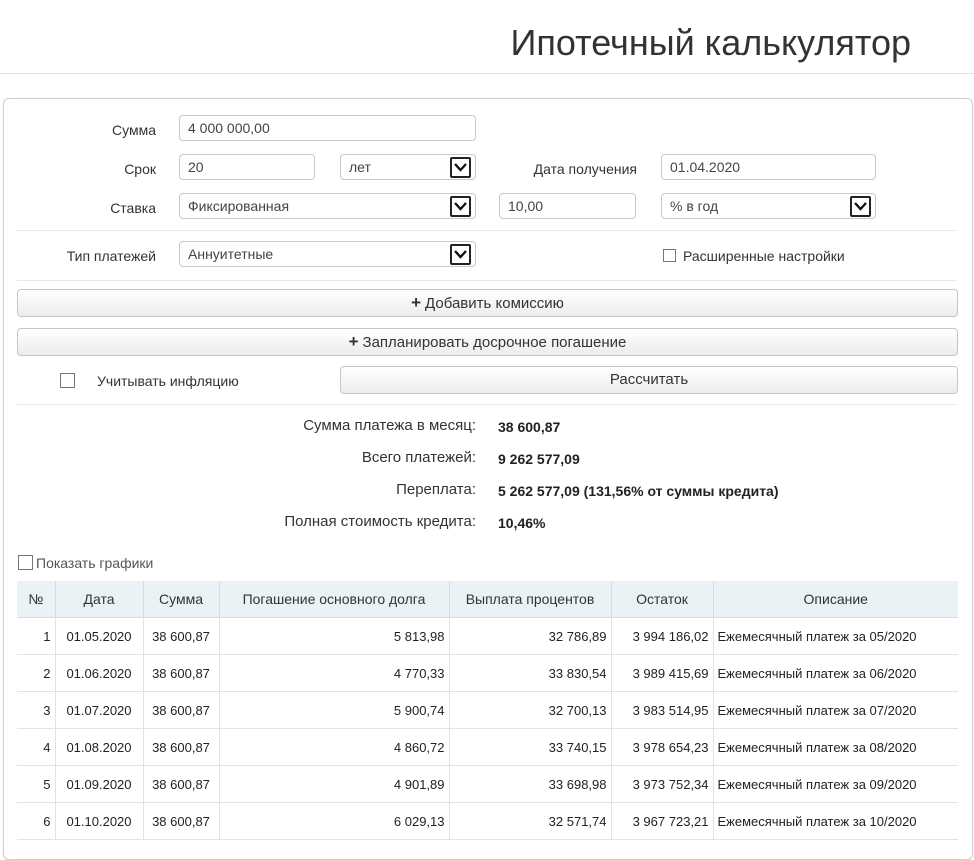 The height and width of the screenshot is (860, 974). Describe the element at coordinates (99, 636) in the screenshot. I see `cell-date: 01.05.2020` at that location.